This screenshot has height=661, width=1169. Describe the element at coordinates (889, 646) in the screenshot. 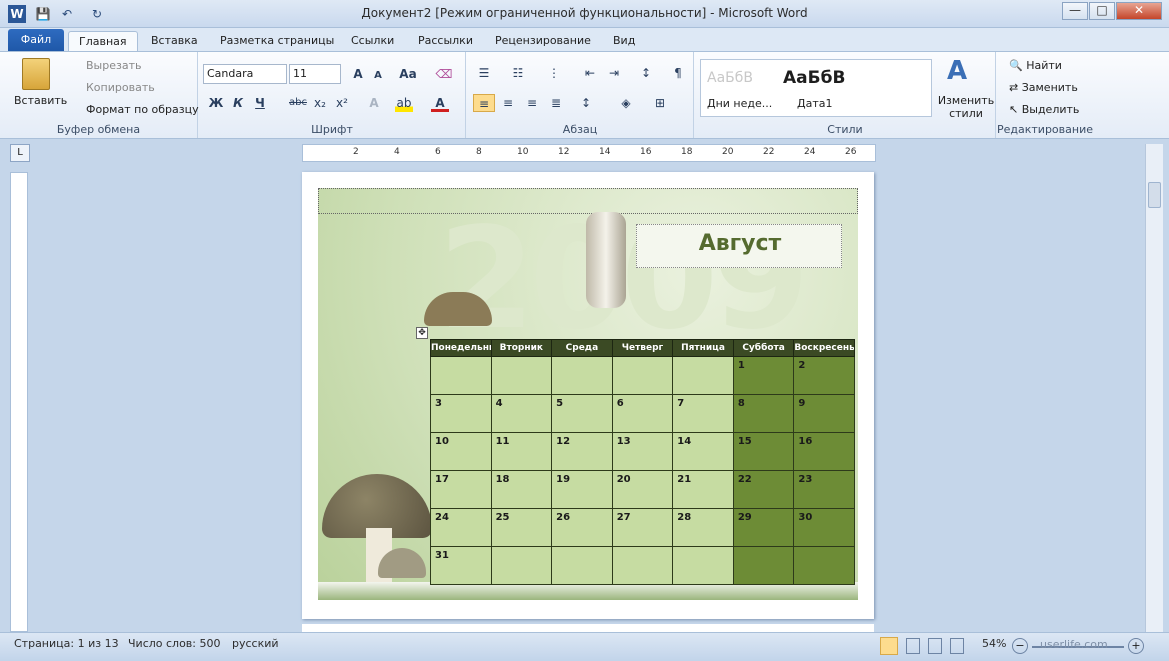

I see `print-layout-icon` at that location.